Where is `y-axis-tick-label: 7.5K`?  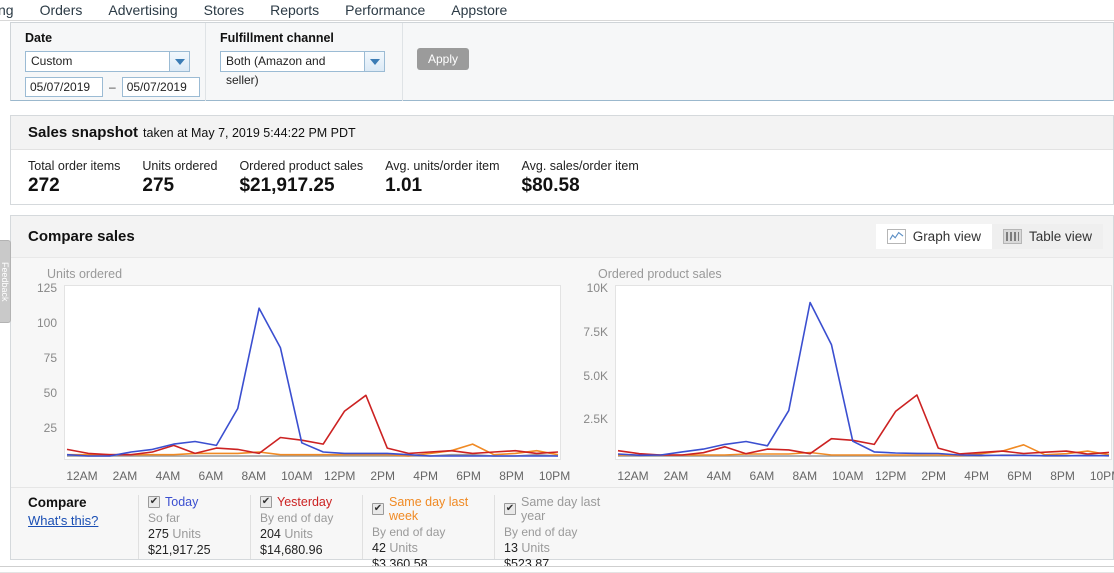
y-axis-tick-label: 7.5K is located at coordinates (595, 331).